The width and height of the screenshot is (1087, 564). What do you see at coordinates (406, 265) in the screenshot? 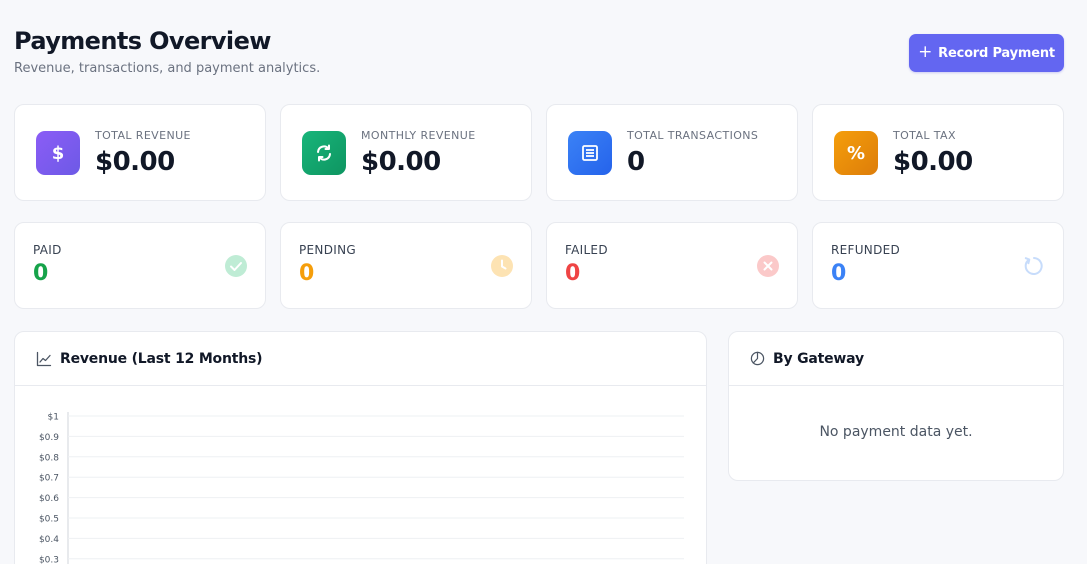
I see `status-card-pending: PENDING 0` at bounding box center [406, 265].